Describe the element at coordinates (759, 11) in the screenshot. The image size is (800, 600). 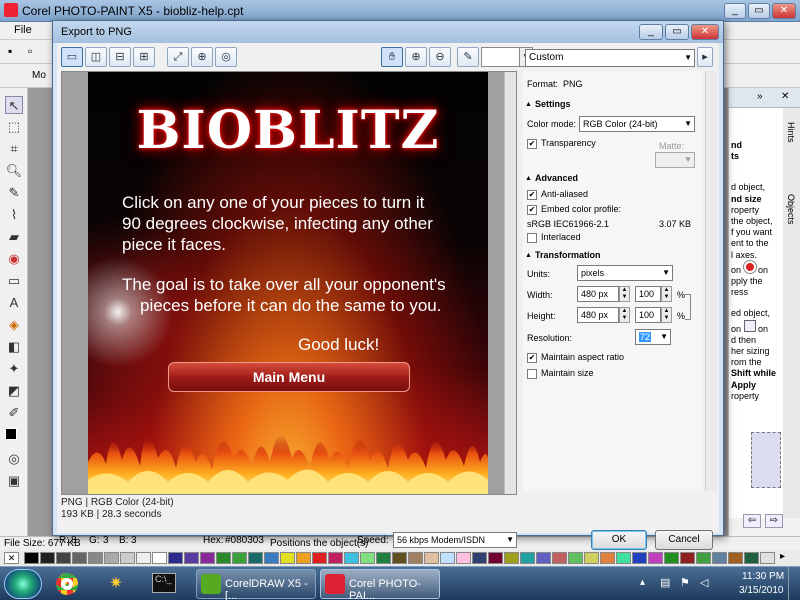
I see `app-maximize-button: ▭` at that location.